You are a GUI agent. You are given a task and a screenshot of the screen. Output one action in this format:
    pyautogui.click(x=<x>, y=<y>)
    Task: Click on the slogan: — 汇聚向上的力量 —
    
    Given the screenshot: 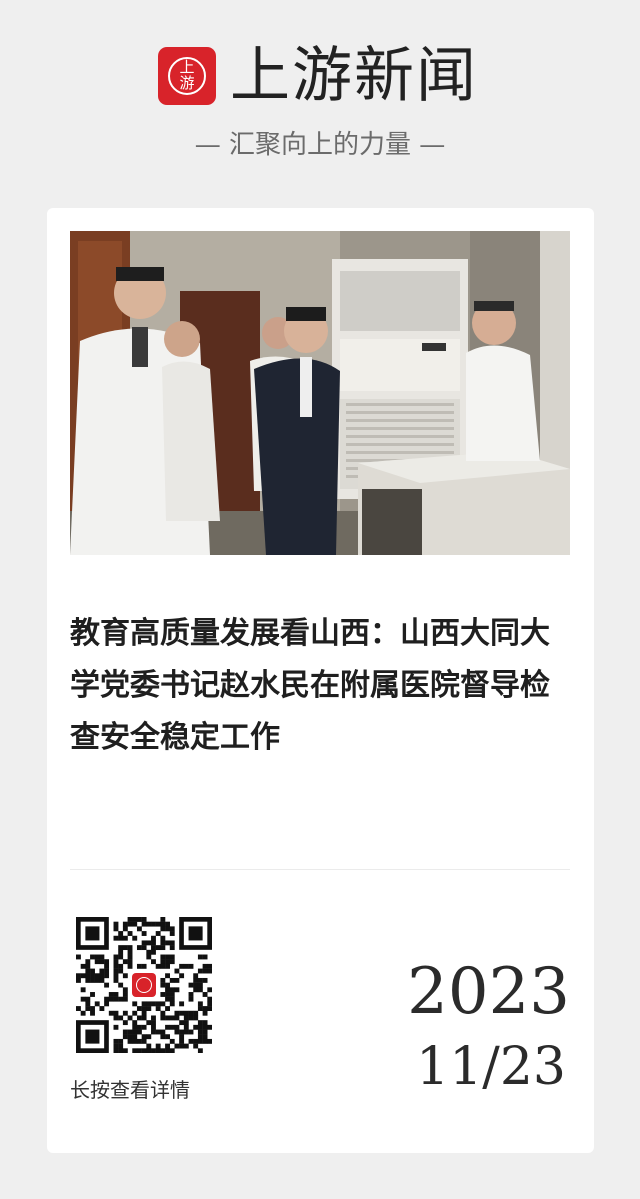 What is the action you would take?
    pyautogui.click(x=320, y=145)
    